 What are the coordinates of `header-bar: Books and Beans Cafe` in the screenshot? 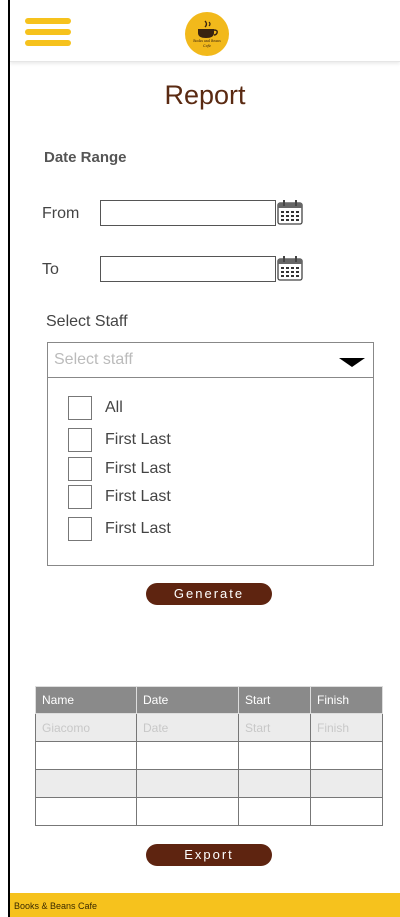 It's located at (205, 31).